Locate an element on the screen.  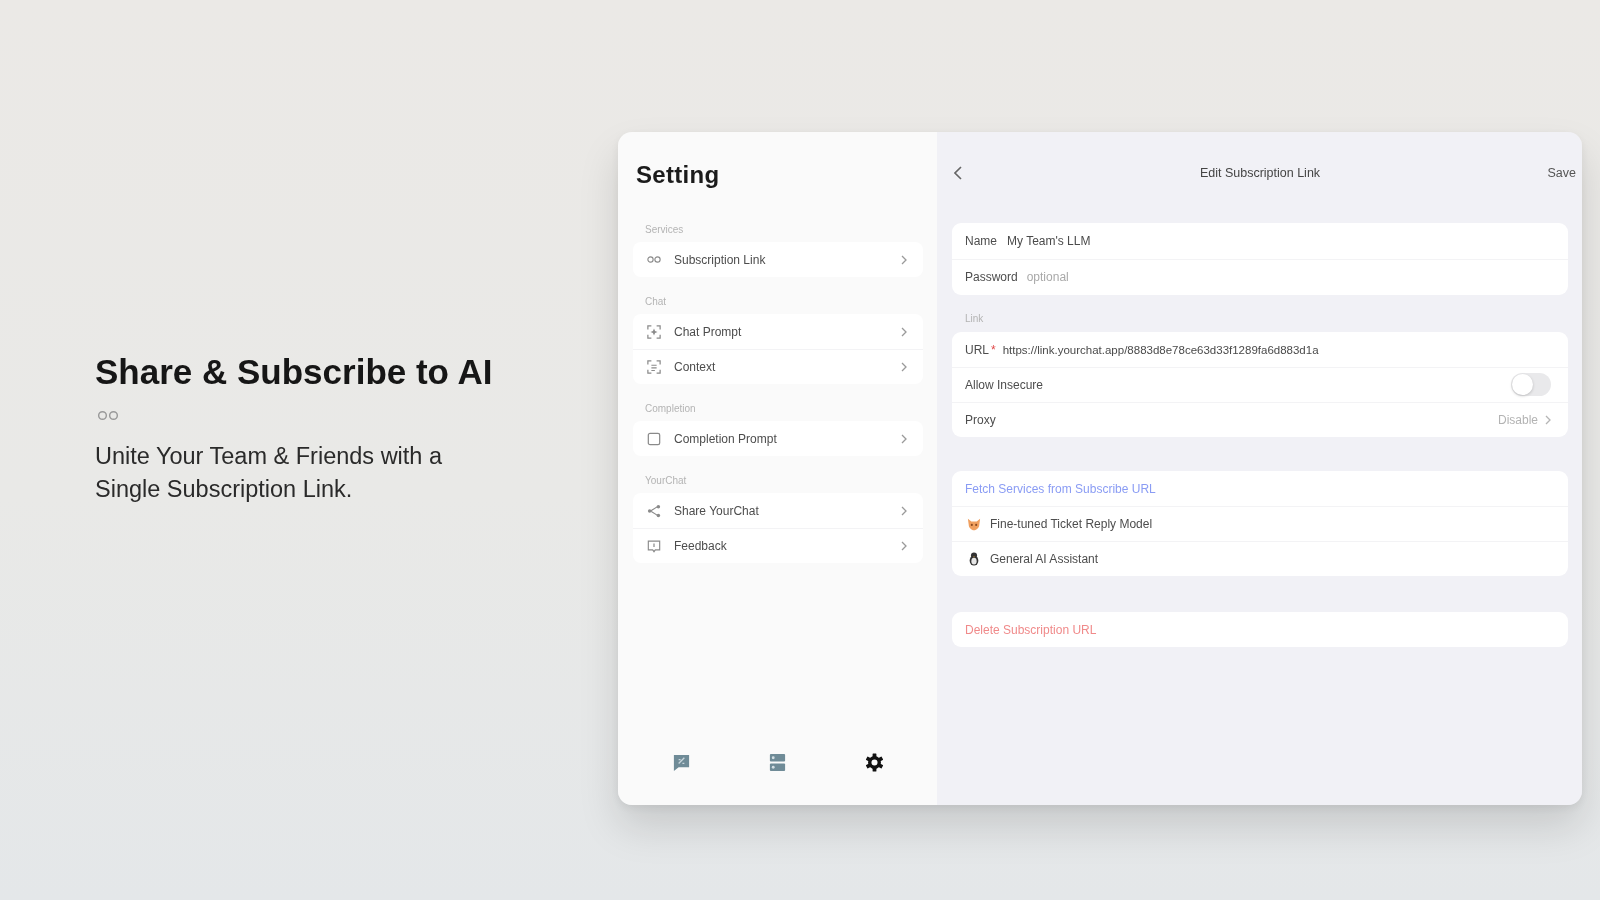
chevron-left-icon is located at coordinates (958, 173).